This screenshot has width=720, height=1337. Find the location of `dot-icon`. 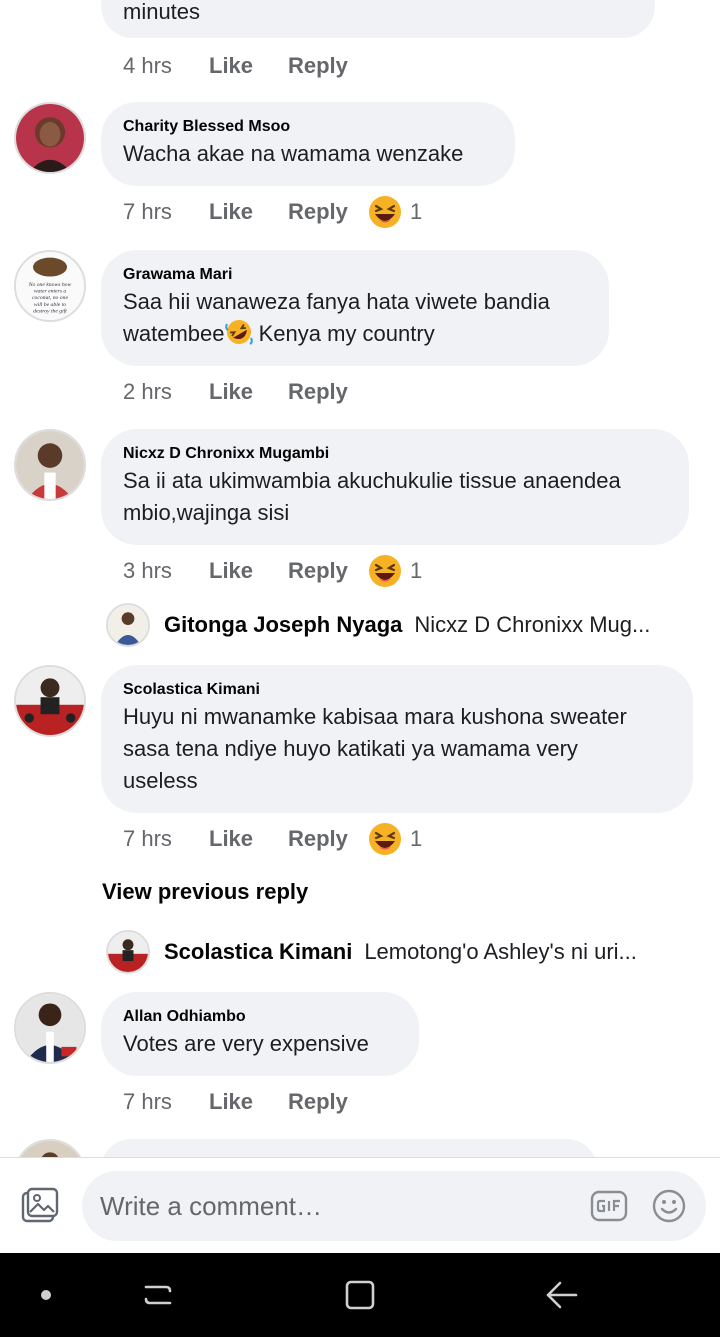

dot-icon is located at coordinates (46, 1295).